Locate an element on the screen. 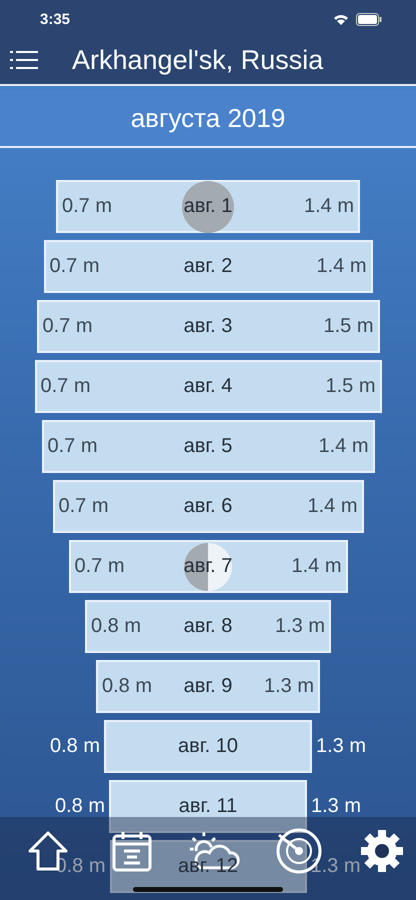 This screenshot has height=900, width=416. status-time: 3:35 is located at coordinates (55, 19).